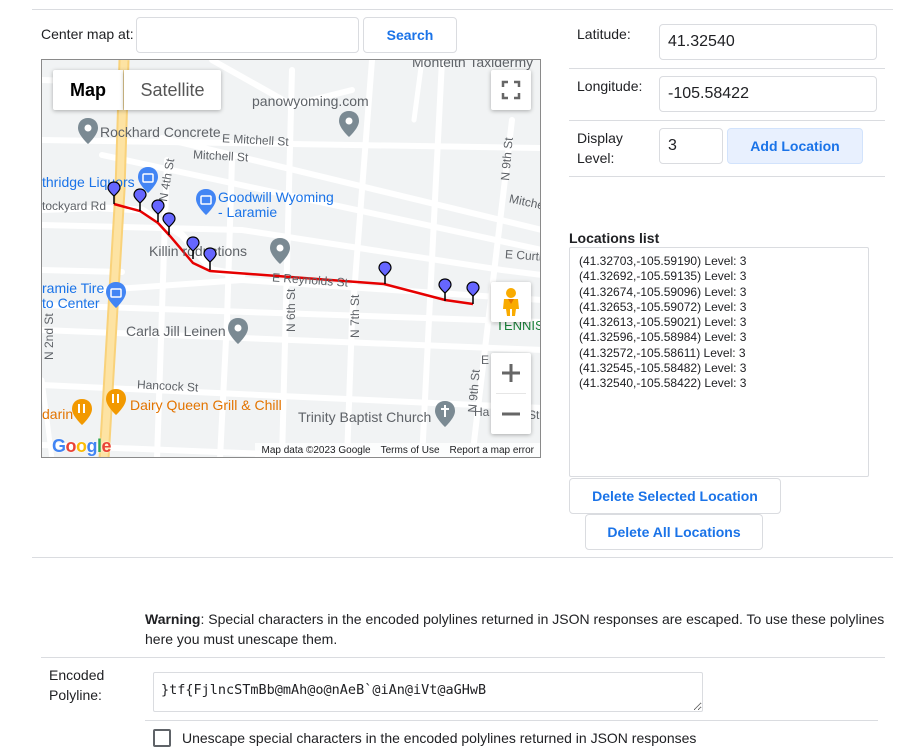 This screenshot has width=909, height=751. I want to click on zoom-in-button, so click(511, 373).